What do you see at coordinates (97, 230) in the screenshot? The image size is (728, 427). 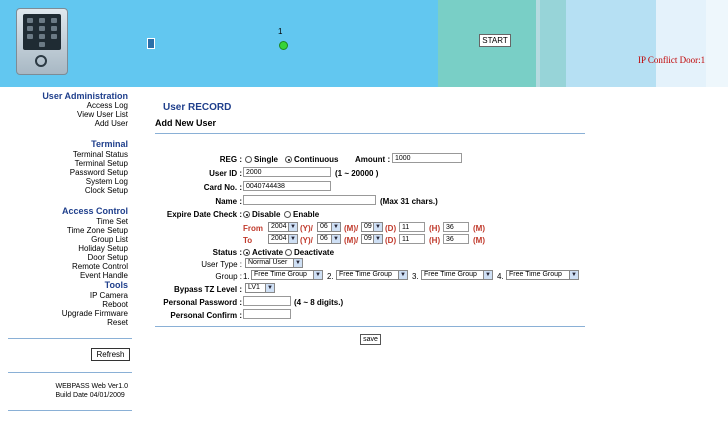 I see `sidebar-item-time-zone-setup: Time Zone Setup` at bounding box center [97, 230].